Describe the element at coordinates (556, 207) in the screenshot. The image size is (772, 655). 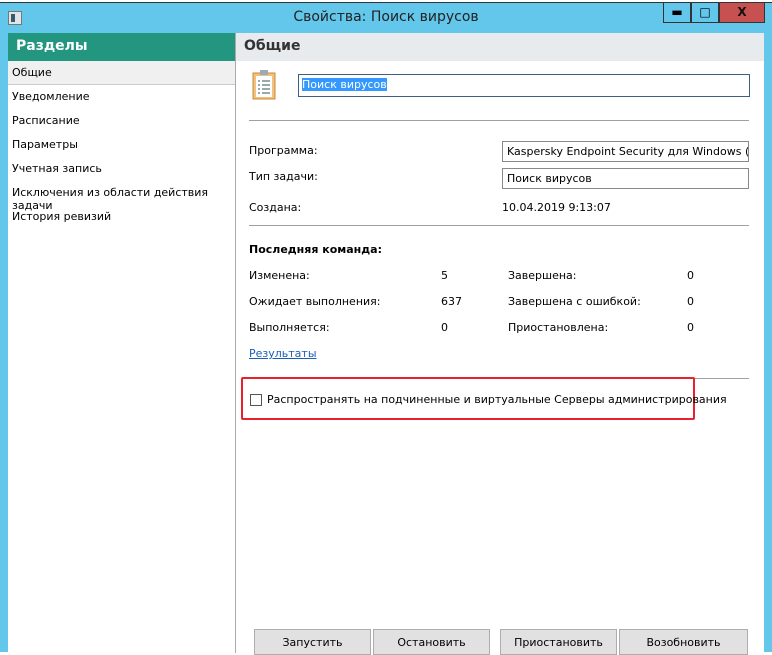
I see `created-value: 10.04.2019 9:13:07` at that location.